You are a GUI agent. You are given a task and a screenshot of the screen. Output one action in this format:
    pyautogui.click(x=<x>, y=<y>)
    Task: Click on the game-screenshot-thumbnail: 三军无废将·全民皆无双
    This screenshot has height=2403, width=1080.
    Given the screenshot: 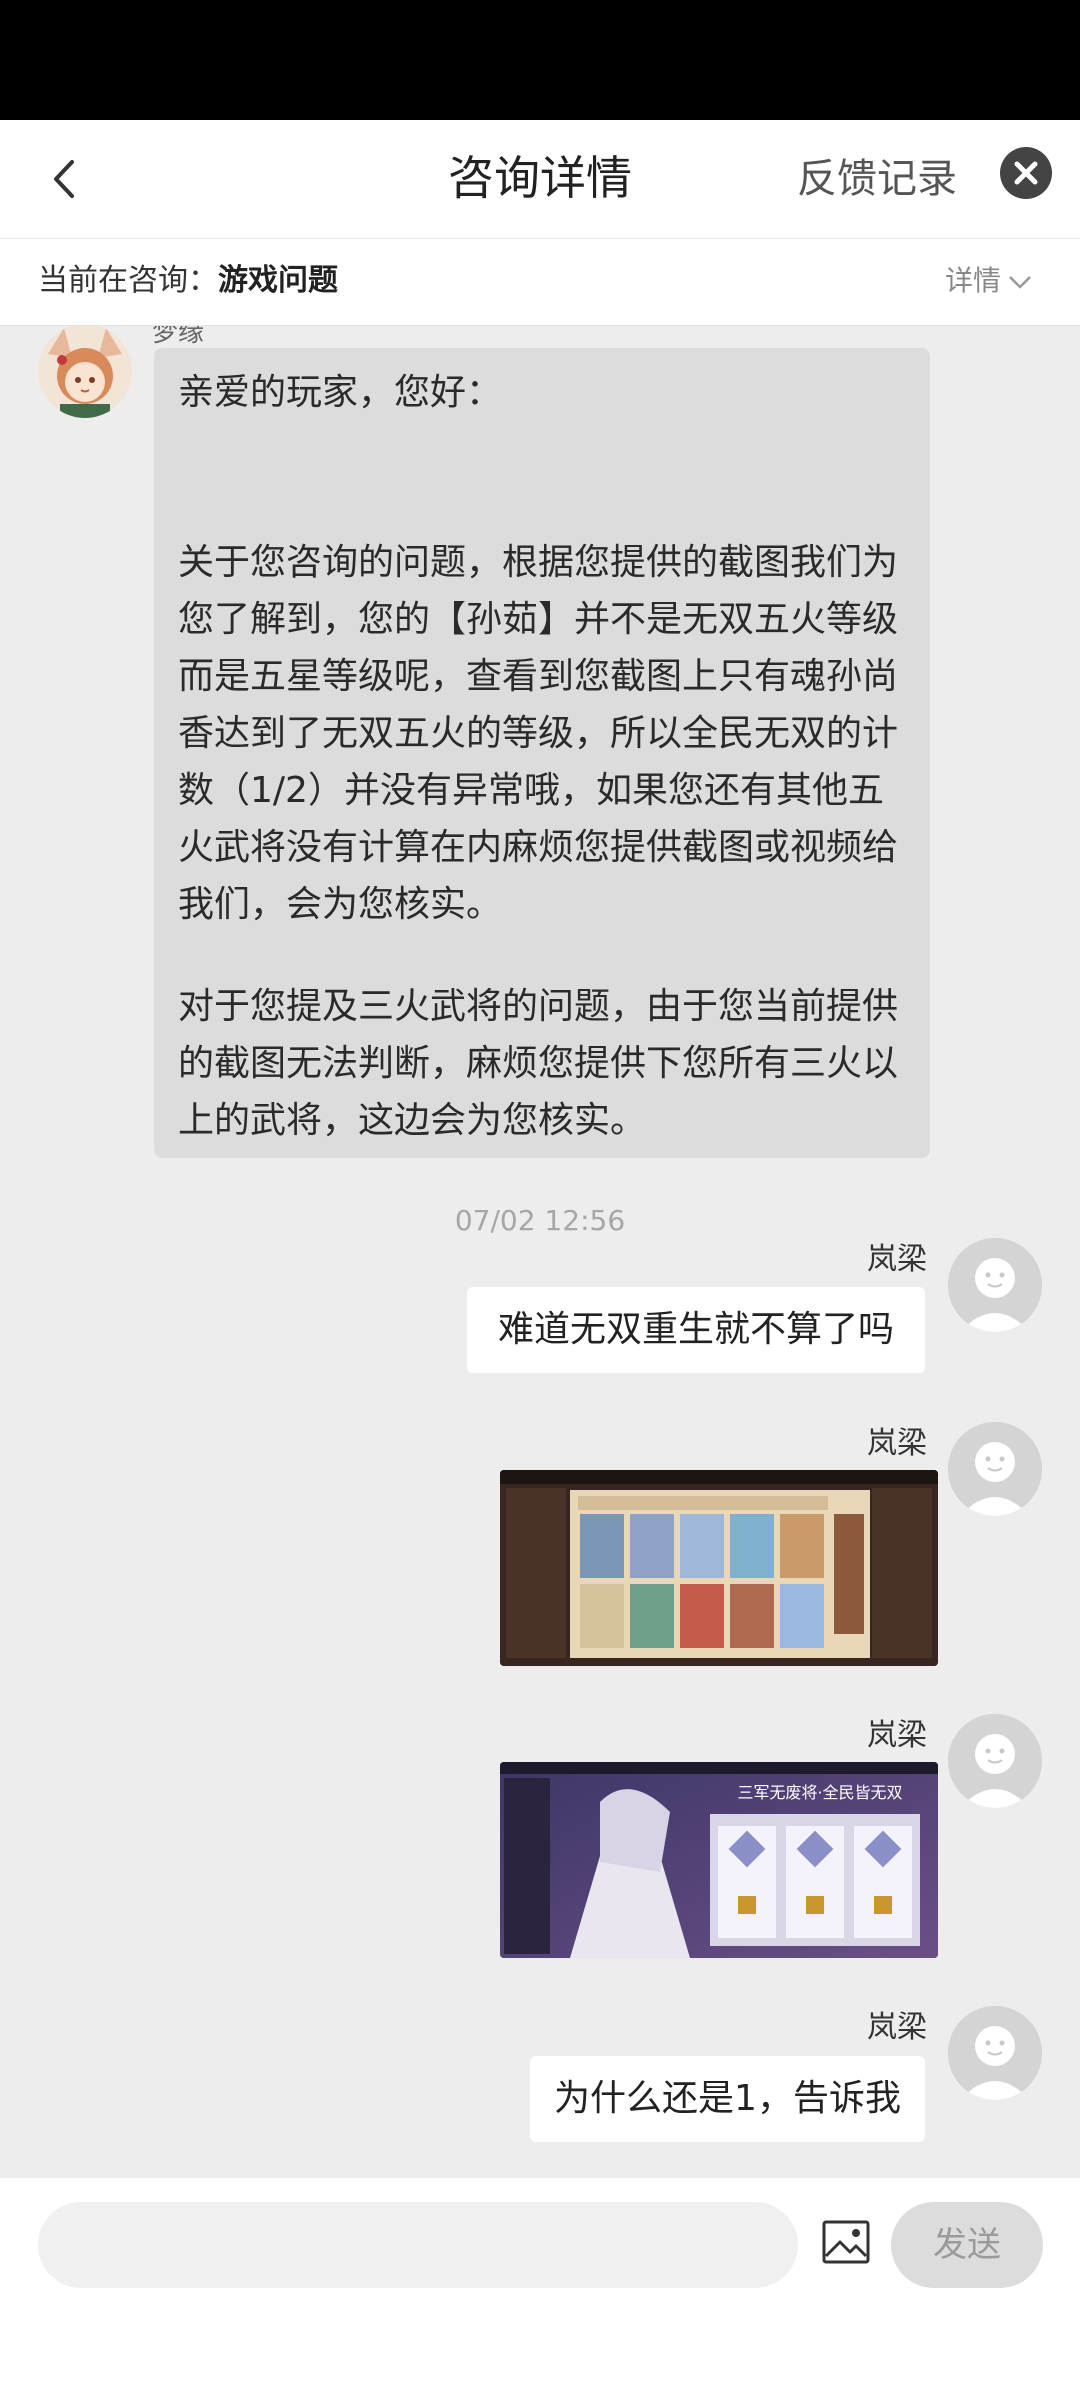 What is the action you would take?
    pyautogui.click(x=719, y=1860)
    